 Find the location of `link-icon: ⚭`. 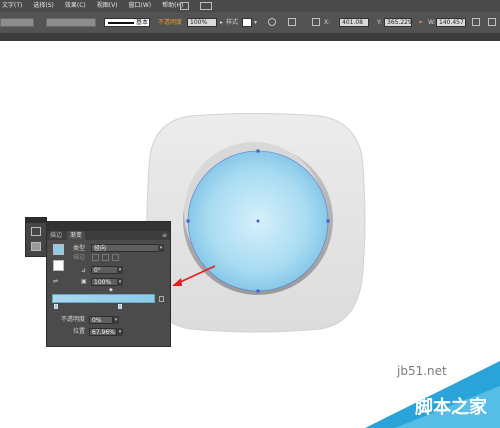

link-icon: ⚭ is located at coordinates (420, 22).